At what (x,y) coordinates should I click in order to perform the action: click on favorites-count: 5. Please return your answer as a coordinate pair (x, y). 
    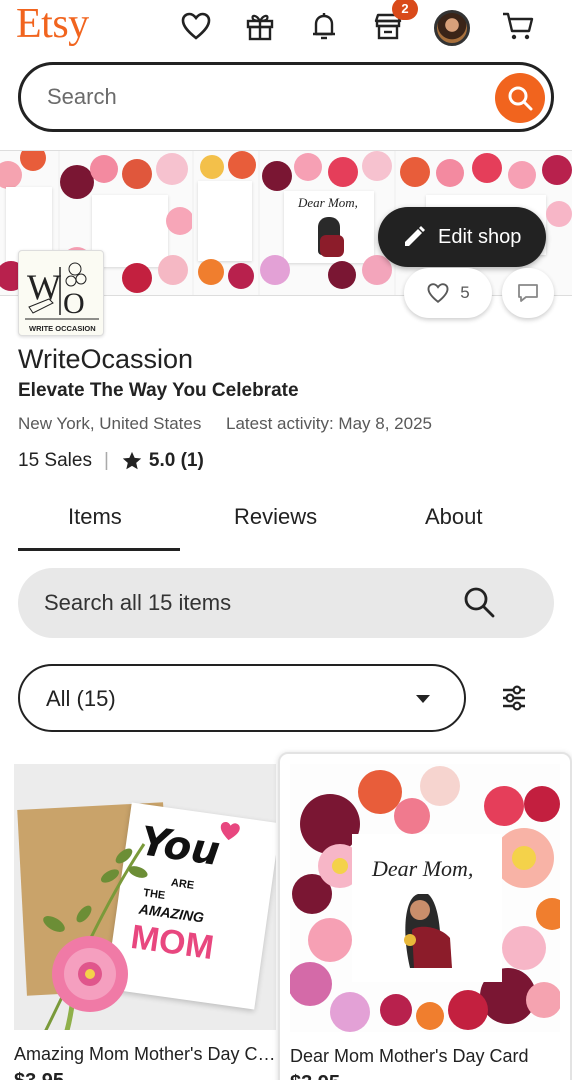
    Looking at the image, I should click on (465, 292).